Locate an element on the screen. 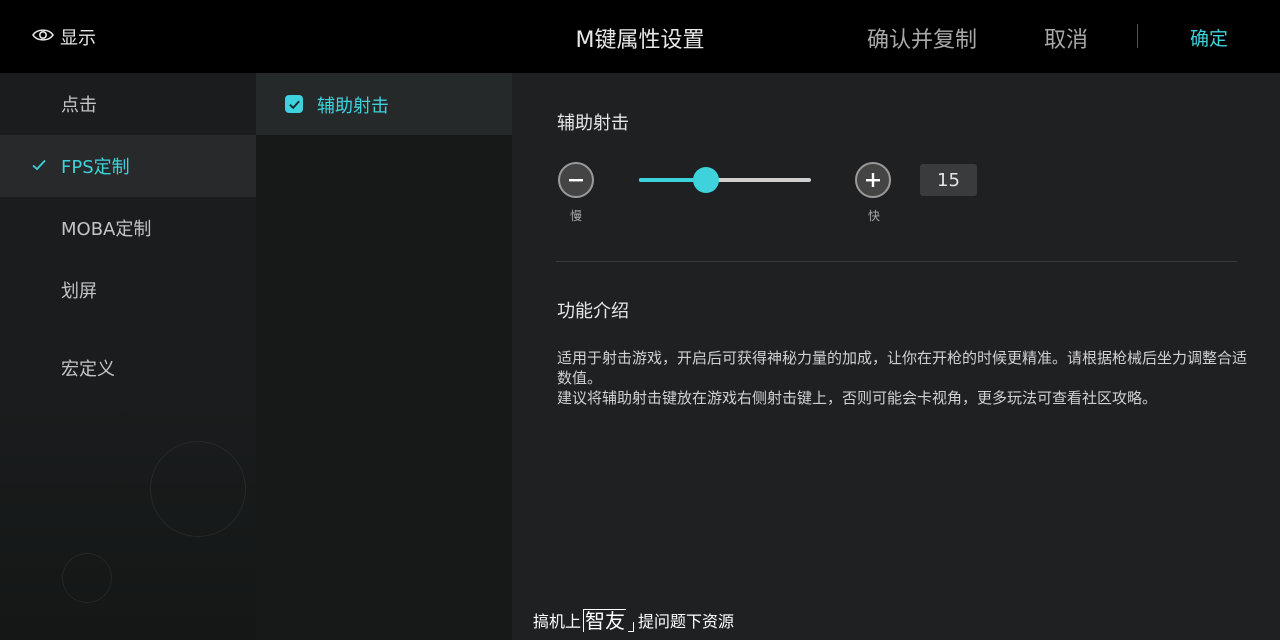 The height and width of the screenshot is (640, 1280). menu-item-moba: MOBA定制 is located at coordinates (128, 228).